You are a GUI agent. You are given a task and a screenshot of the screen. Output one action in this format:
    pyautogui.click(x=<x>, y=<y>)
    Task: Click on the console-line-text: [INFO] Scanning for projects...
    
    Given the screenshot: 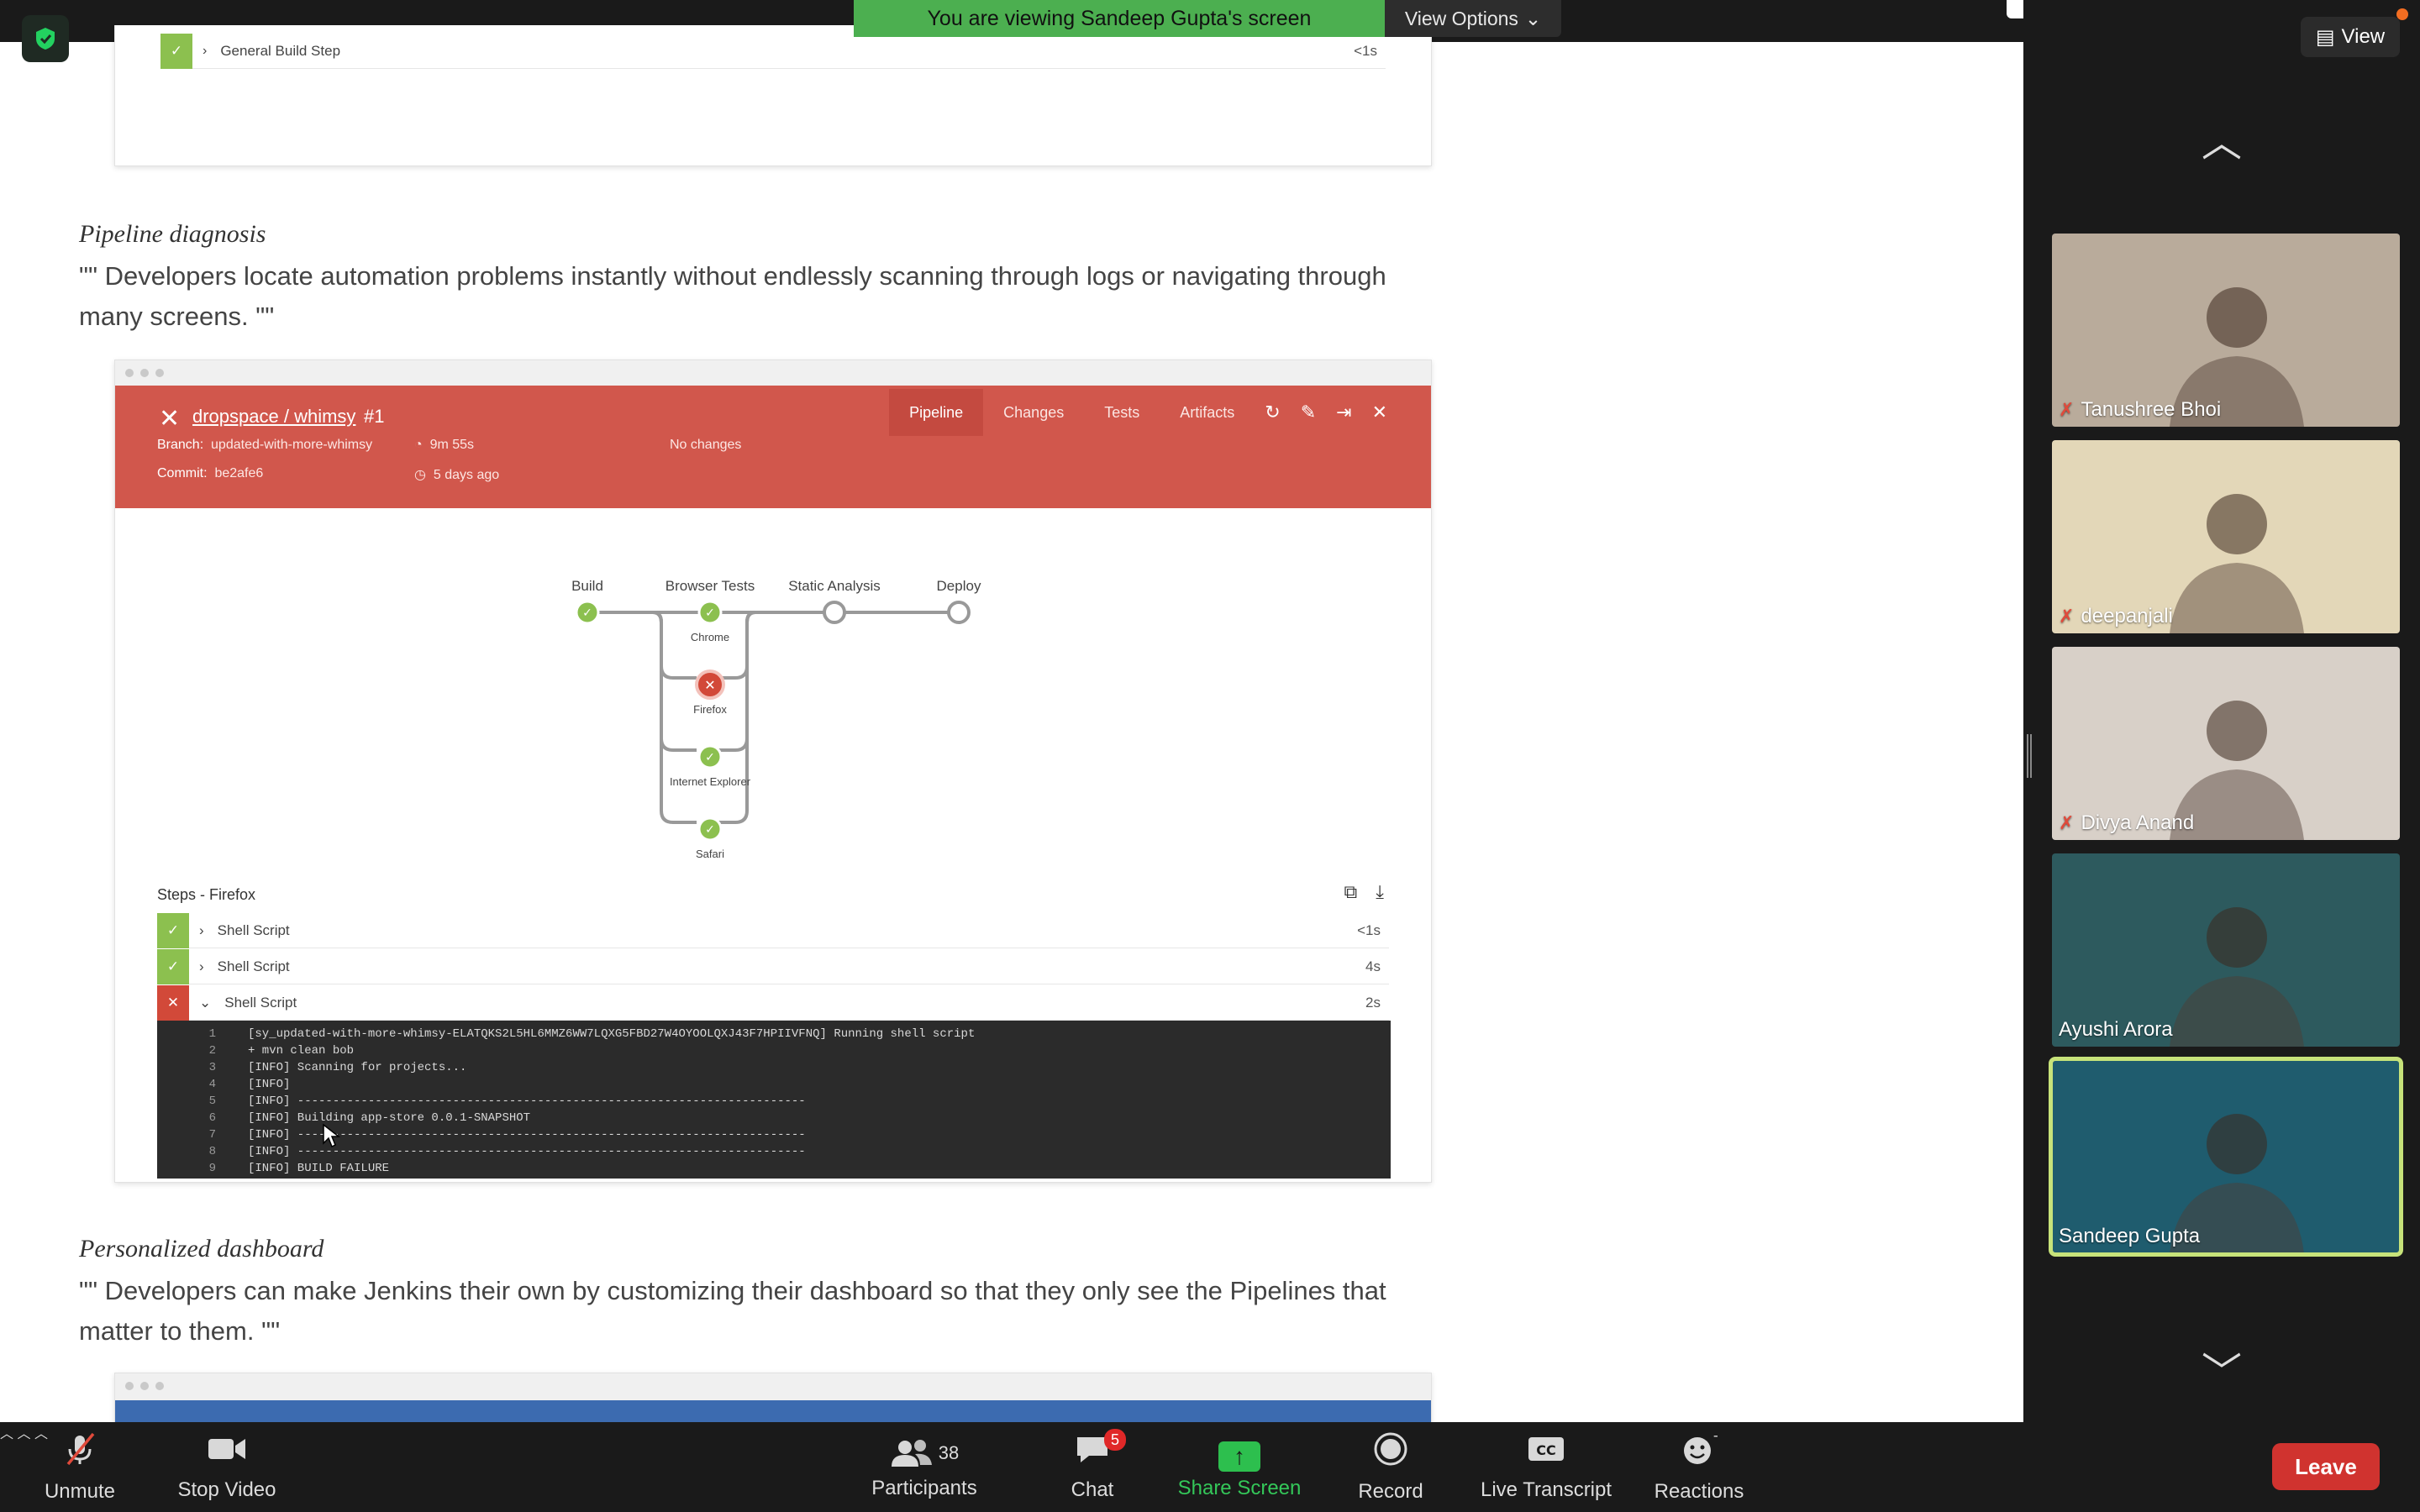 What is the action you would take?
    pyautogui.click(x=357, y=1067)
    